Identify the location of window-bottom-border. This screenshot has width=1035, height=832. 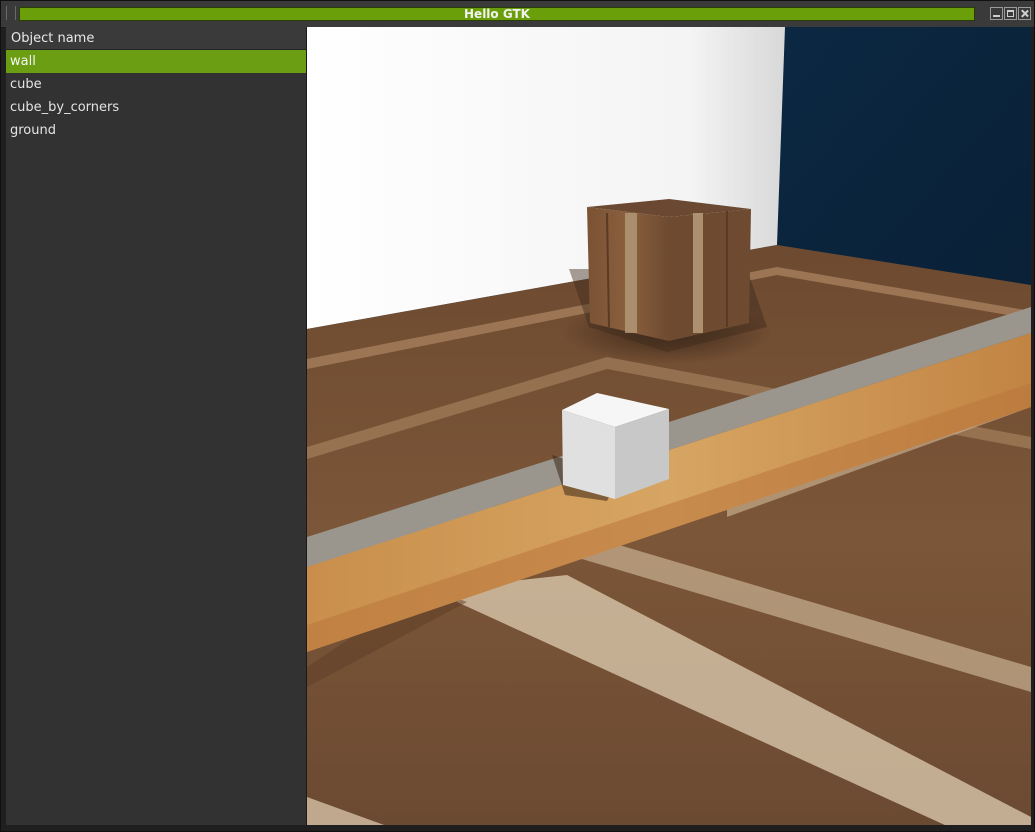
(517, 828).